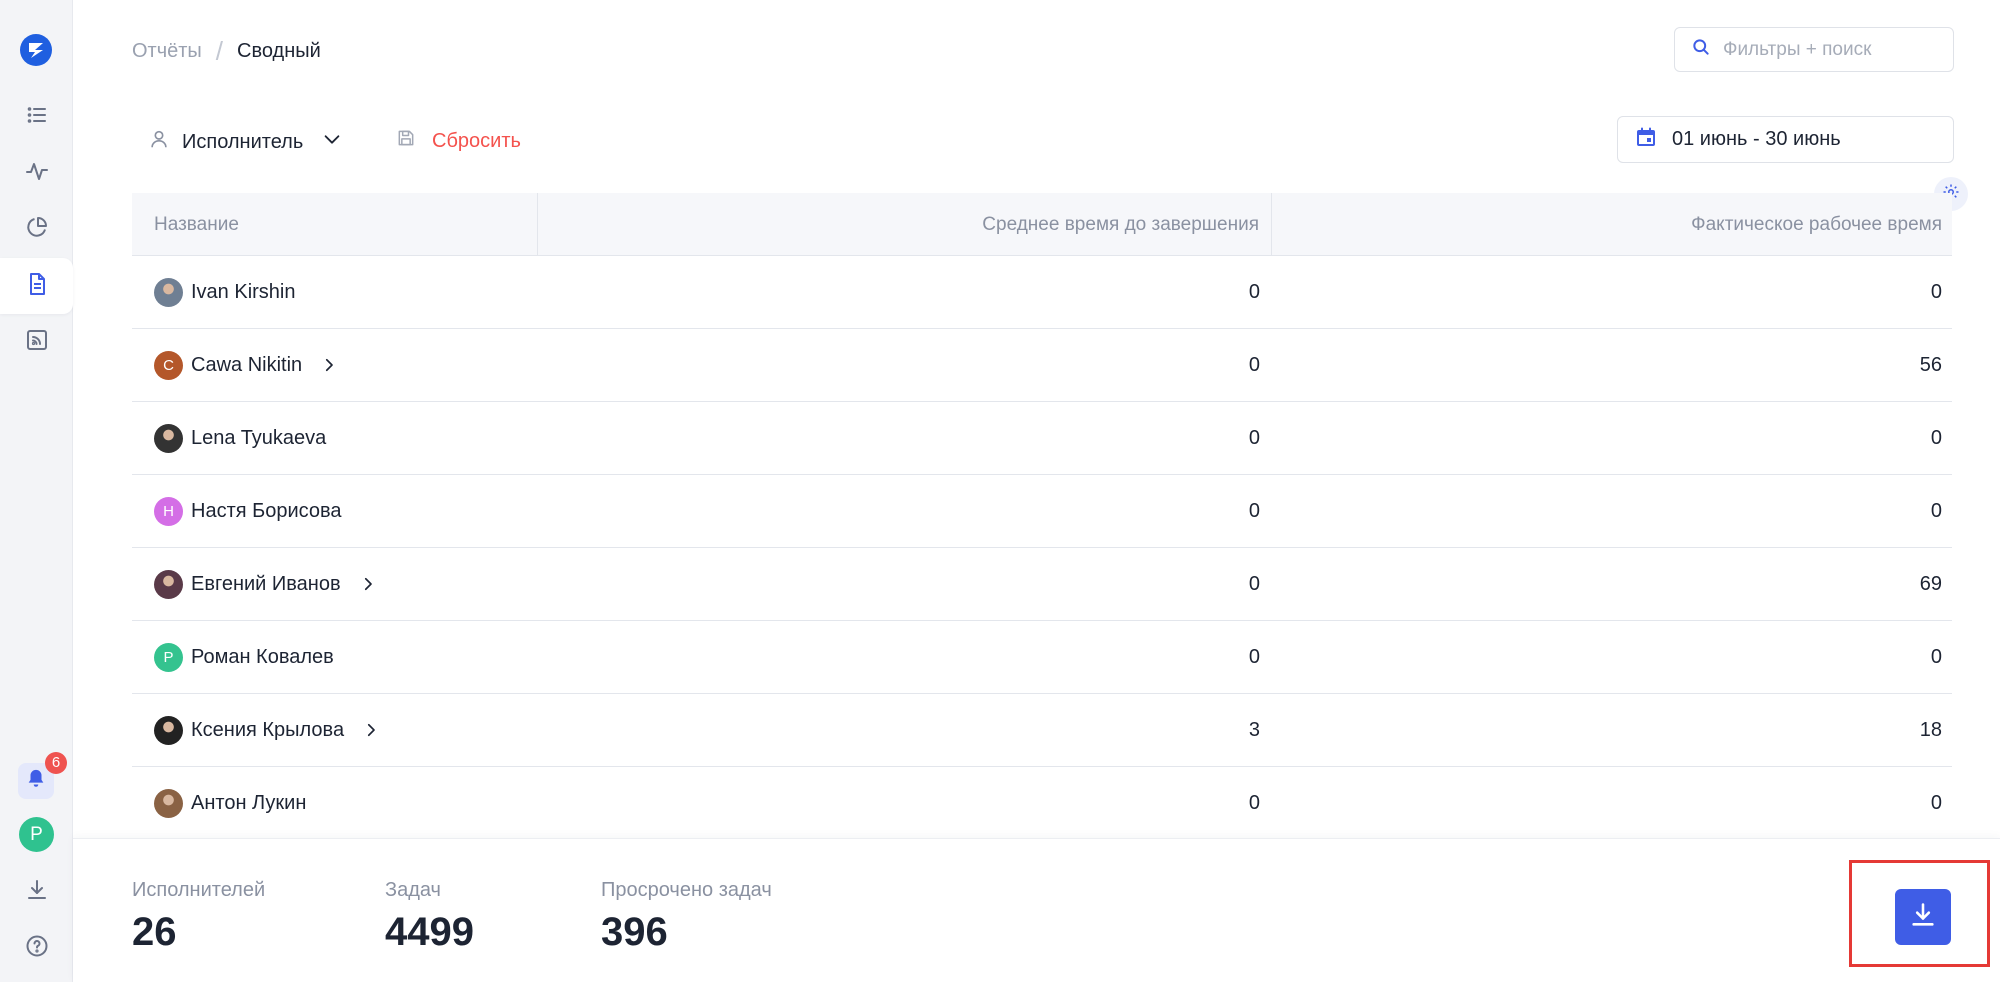 The image size is (2000, 982). I want to click on stat-value: 396, so click(634, 932).